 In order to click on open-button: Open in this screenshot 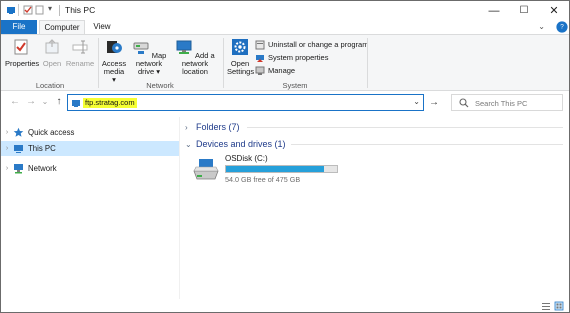, I will do `click(52, 53)`.